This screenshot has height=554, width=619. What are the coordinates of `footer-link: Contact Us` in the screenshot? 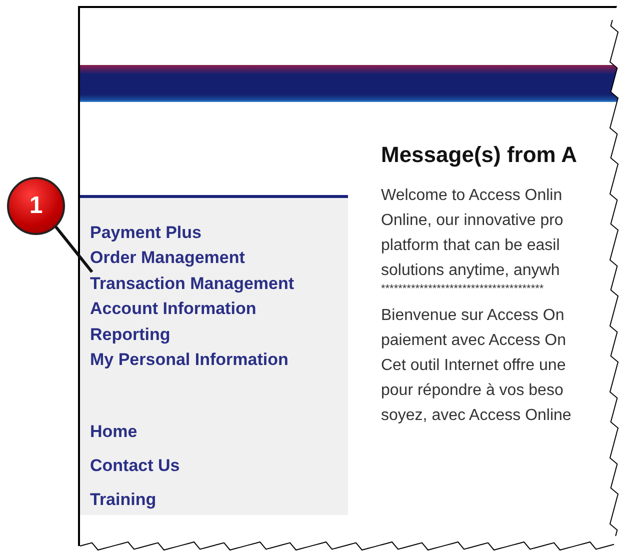 It's located at (135, 466).